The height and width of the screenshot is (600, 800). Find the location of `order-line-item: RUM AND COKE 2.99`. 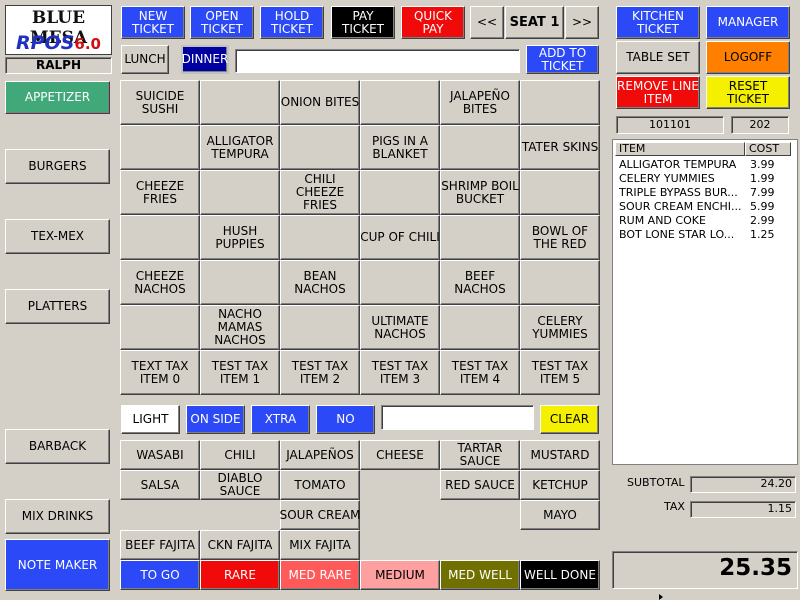

order-line-item: RUM AND COKE 2.99 is located at coordinates (707, 221).